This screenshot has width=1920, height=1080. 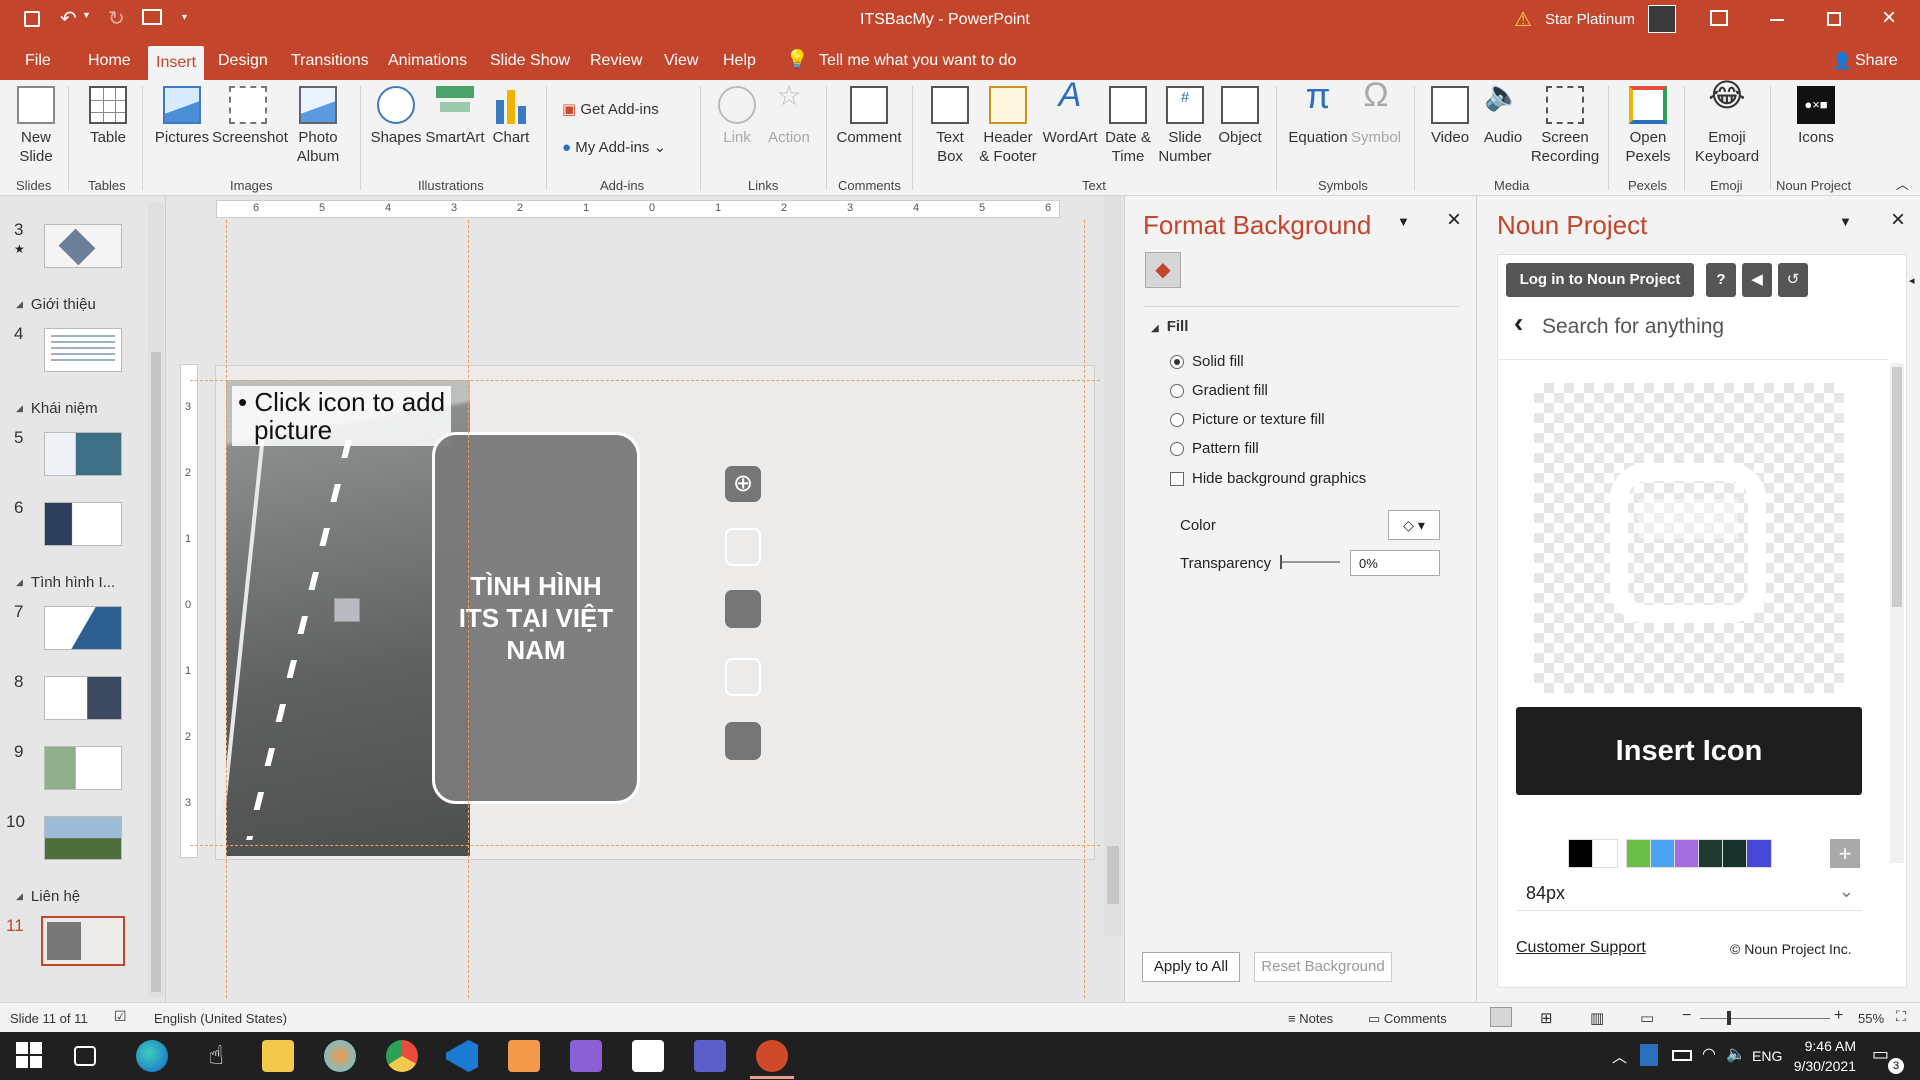 What do you see at coordinates (950, 126) in the screenshot?
I see `text-box-button: Text Box` at bounding box center [950, 126].